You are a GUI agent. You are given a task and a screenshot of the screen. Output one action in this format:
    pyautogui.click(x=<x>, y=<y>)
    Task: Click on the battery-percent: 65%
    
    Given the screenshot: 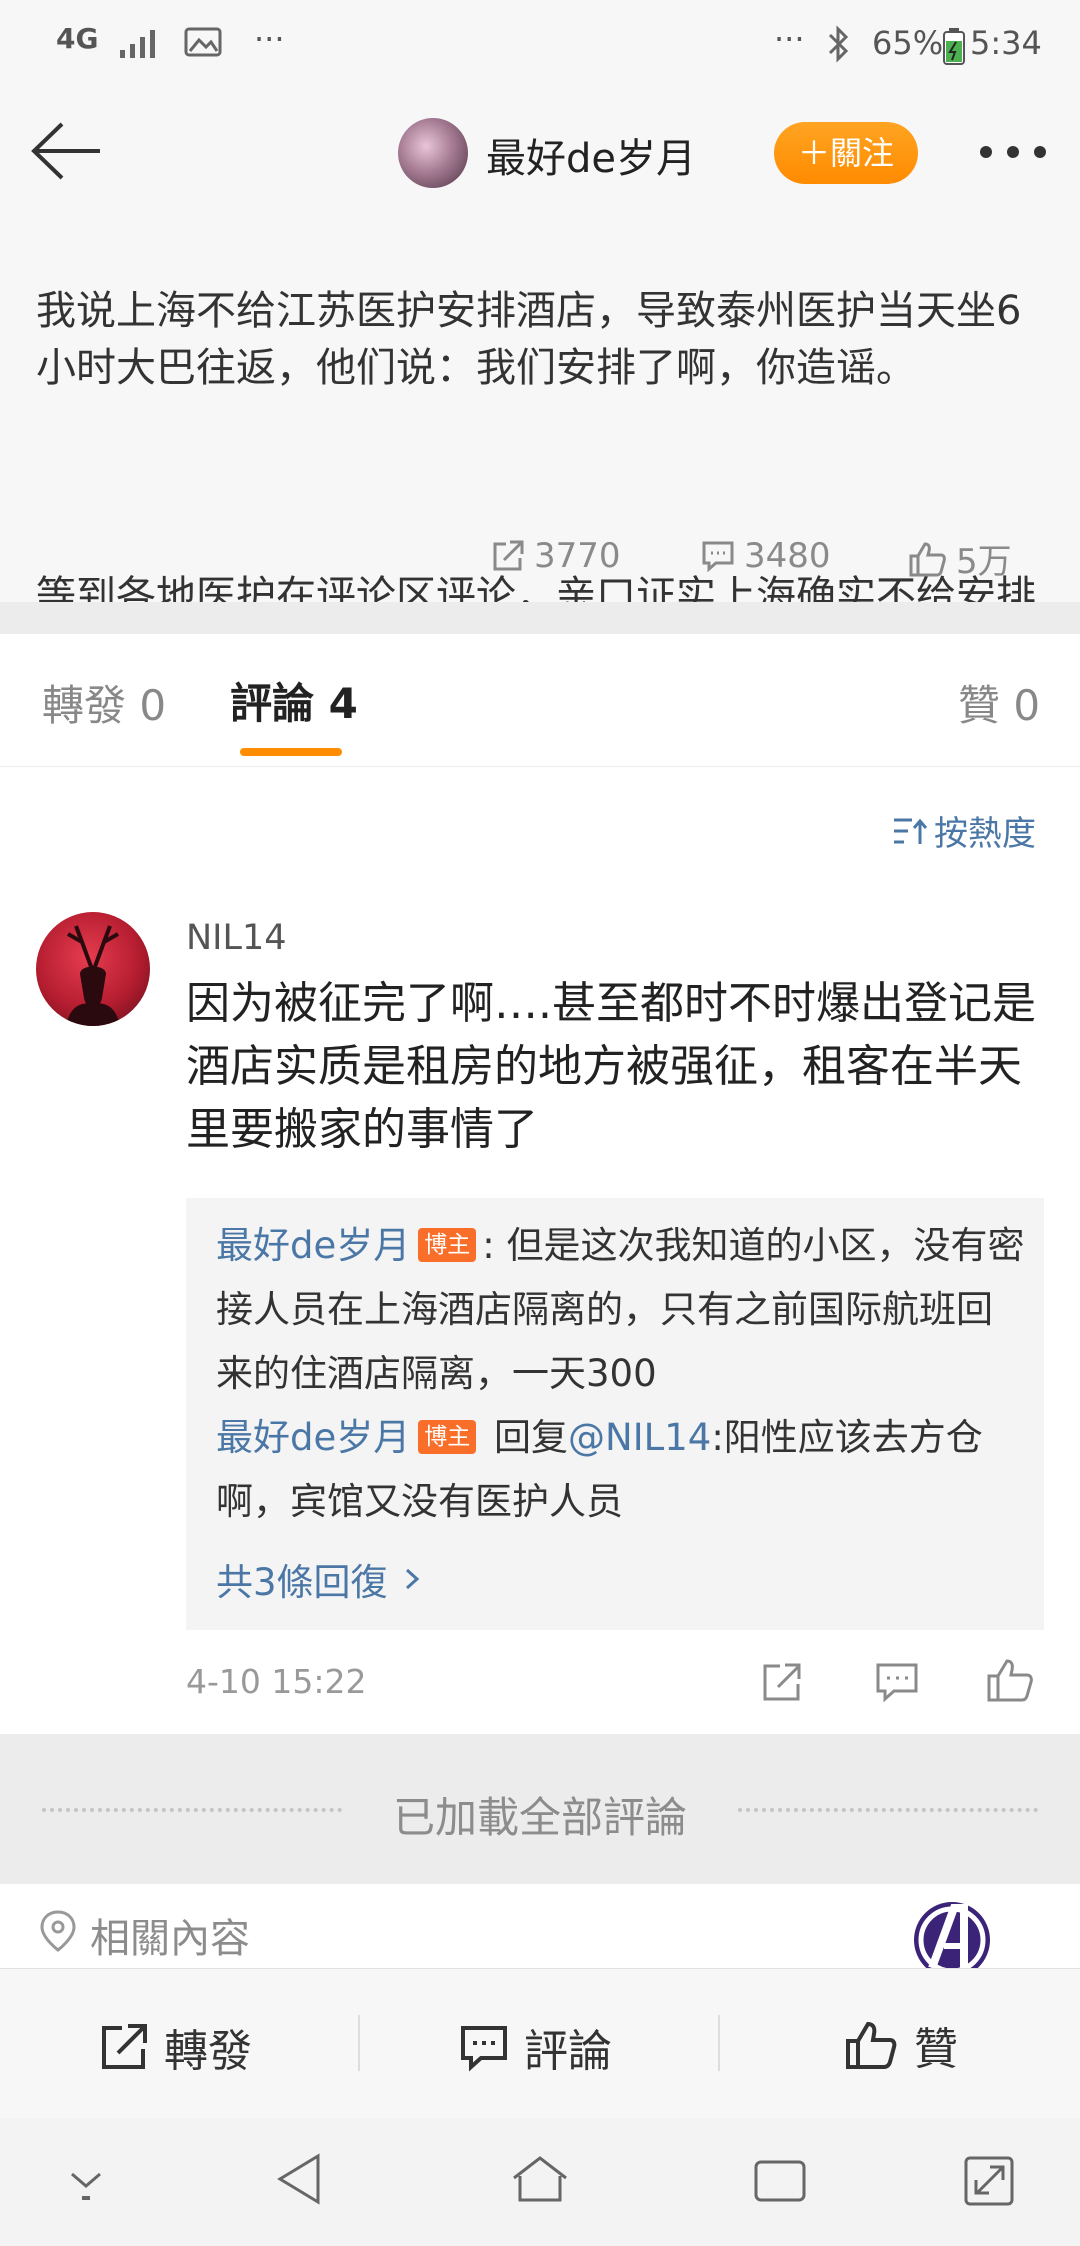 What is the action you would take?
    pyautogui.click(x=908, y=43)
    